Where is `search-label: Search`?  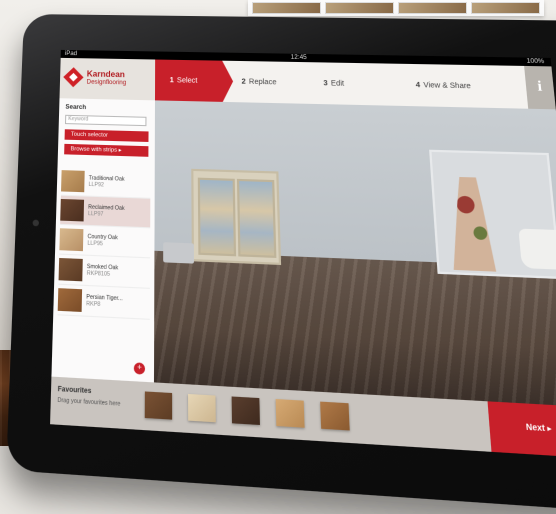
search-label: Search is located at coordinates (76, 108).